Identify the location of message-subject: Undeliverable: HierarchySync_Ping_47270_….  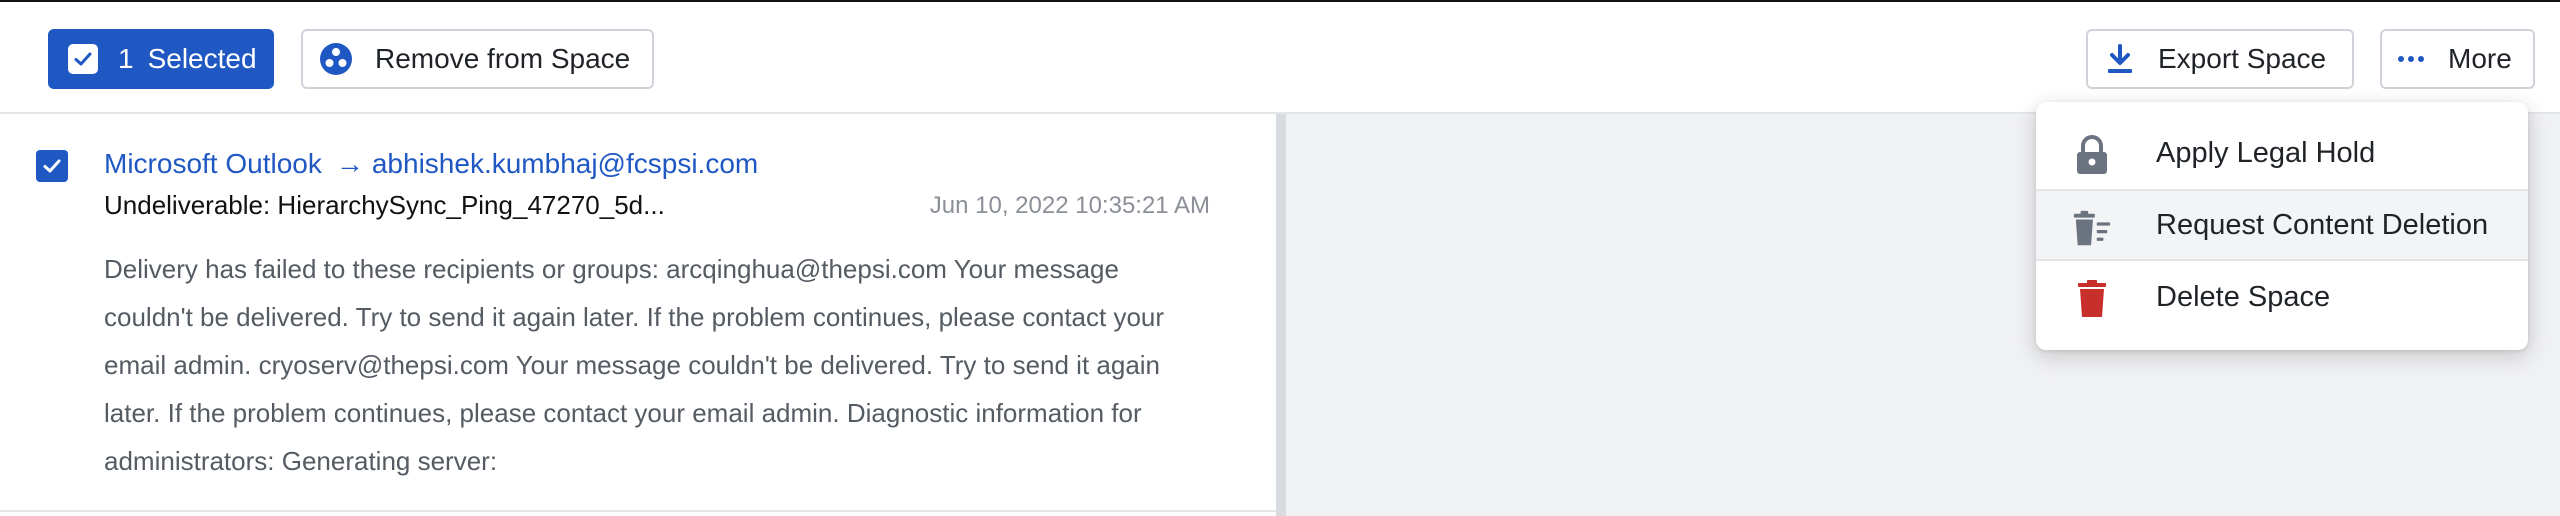
(384, 205).